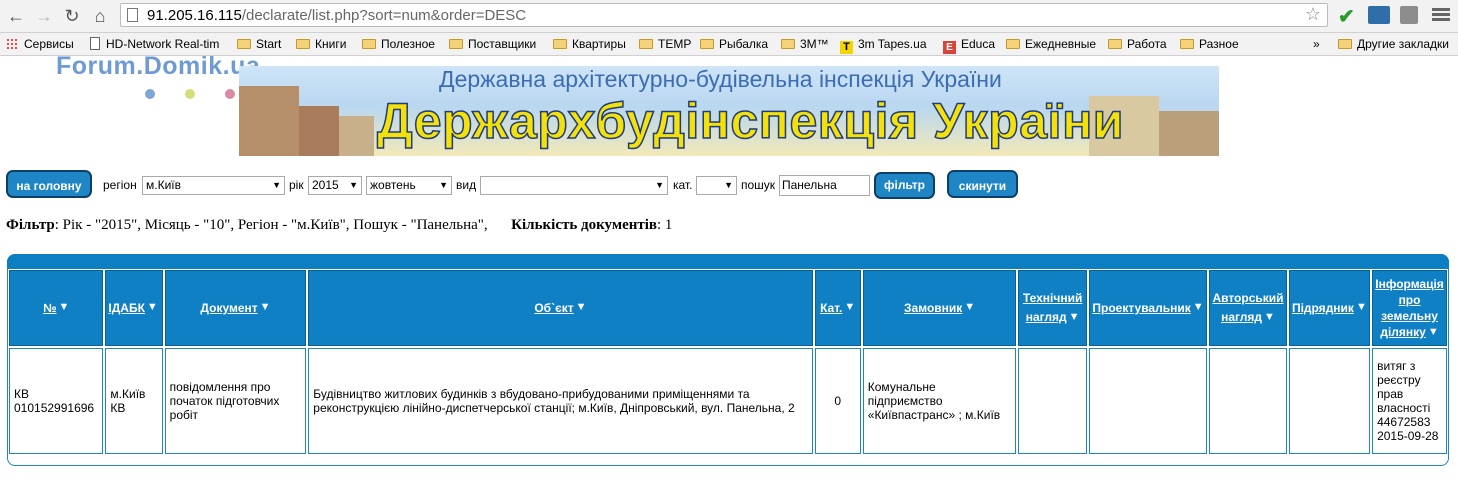  Describe the element at coordinates (120, 185) in the screenshot. I see `region-label: регіон` at that location.